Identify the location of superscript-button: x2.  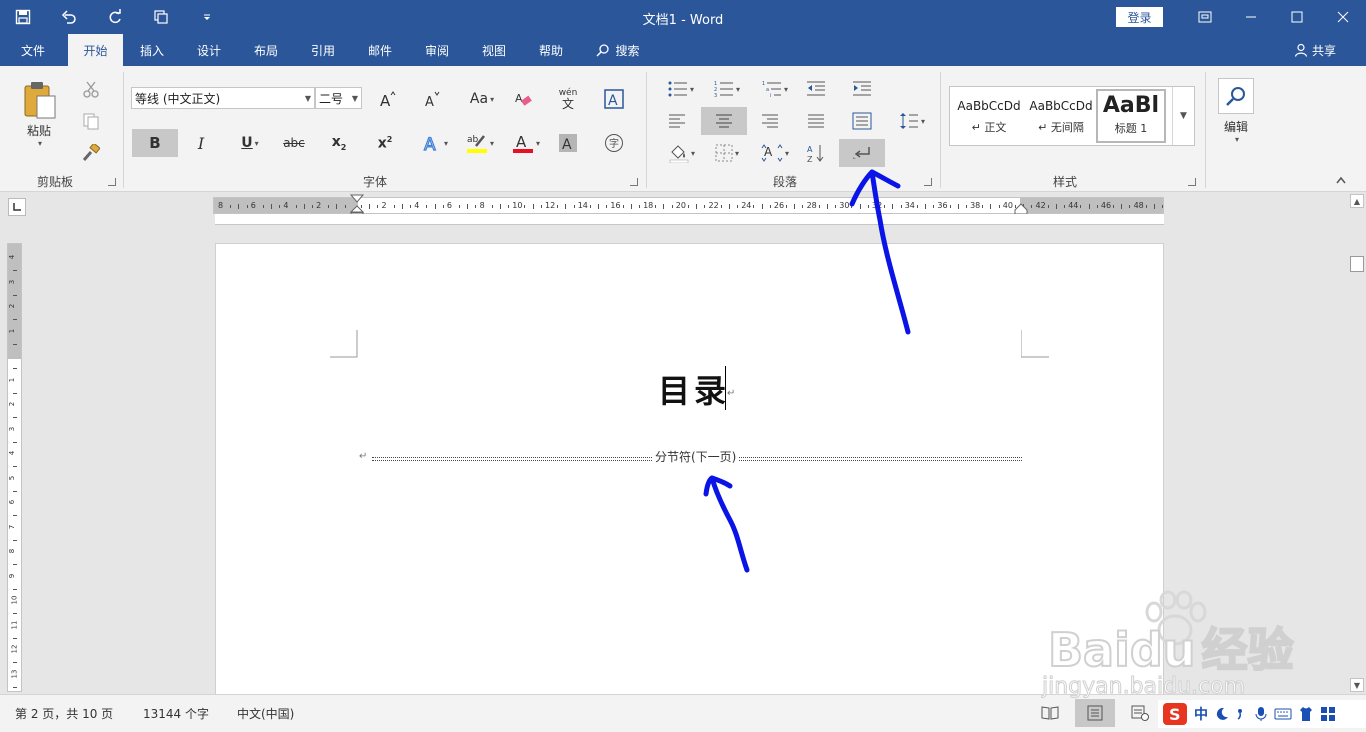
(385, 143).